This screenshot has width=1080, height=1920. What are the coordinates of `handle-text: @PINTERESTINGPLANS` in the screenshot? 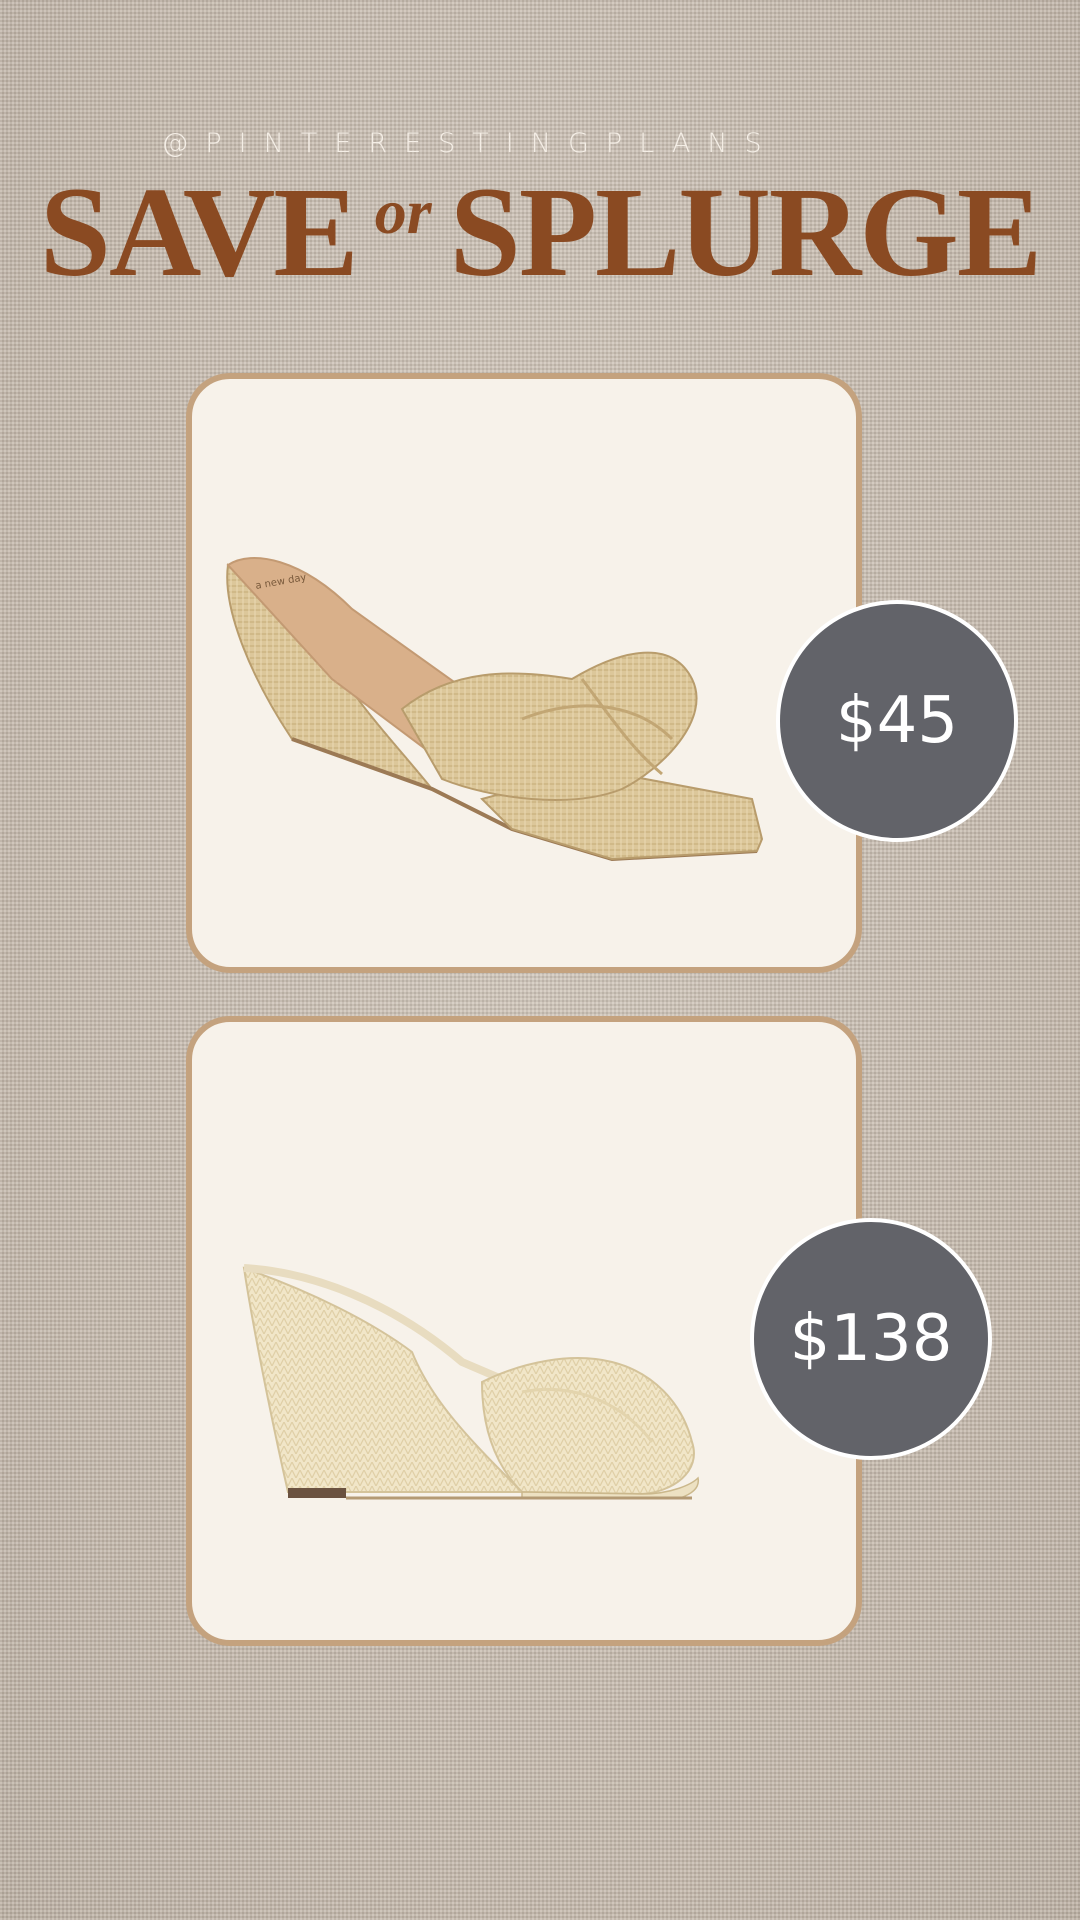 It's located at (470, 143).